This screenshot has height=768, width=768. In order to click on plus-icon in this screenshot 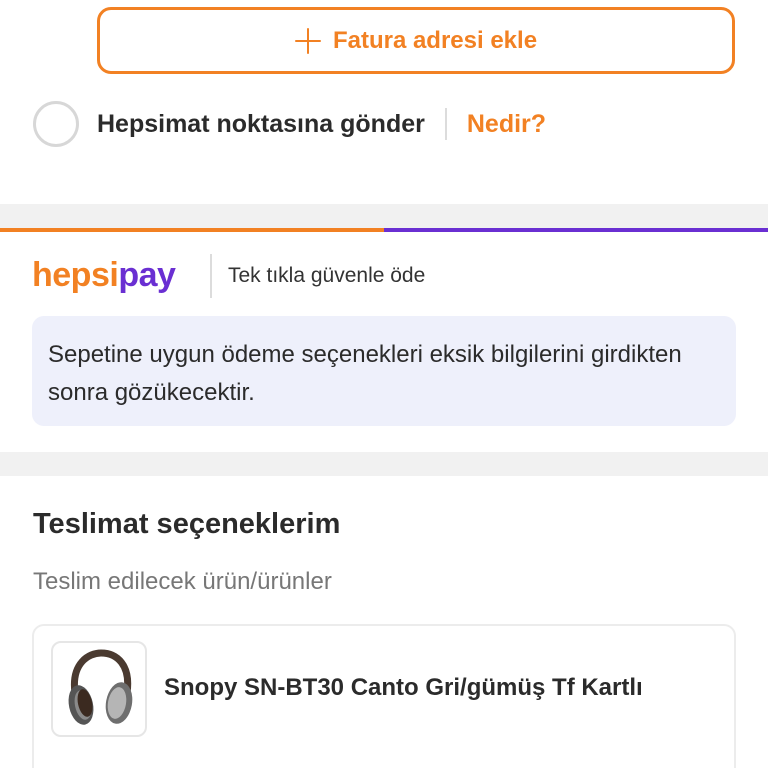, I will do `click(307, 40)`.